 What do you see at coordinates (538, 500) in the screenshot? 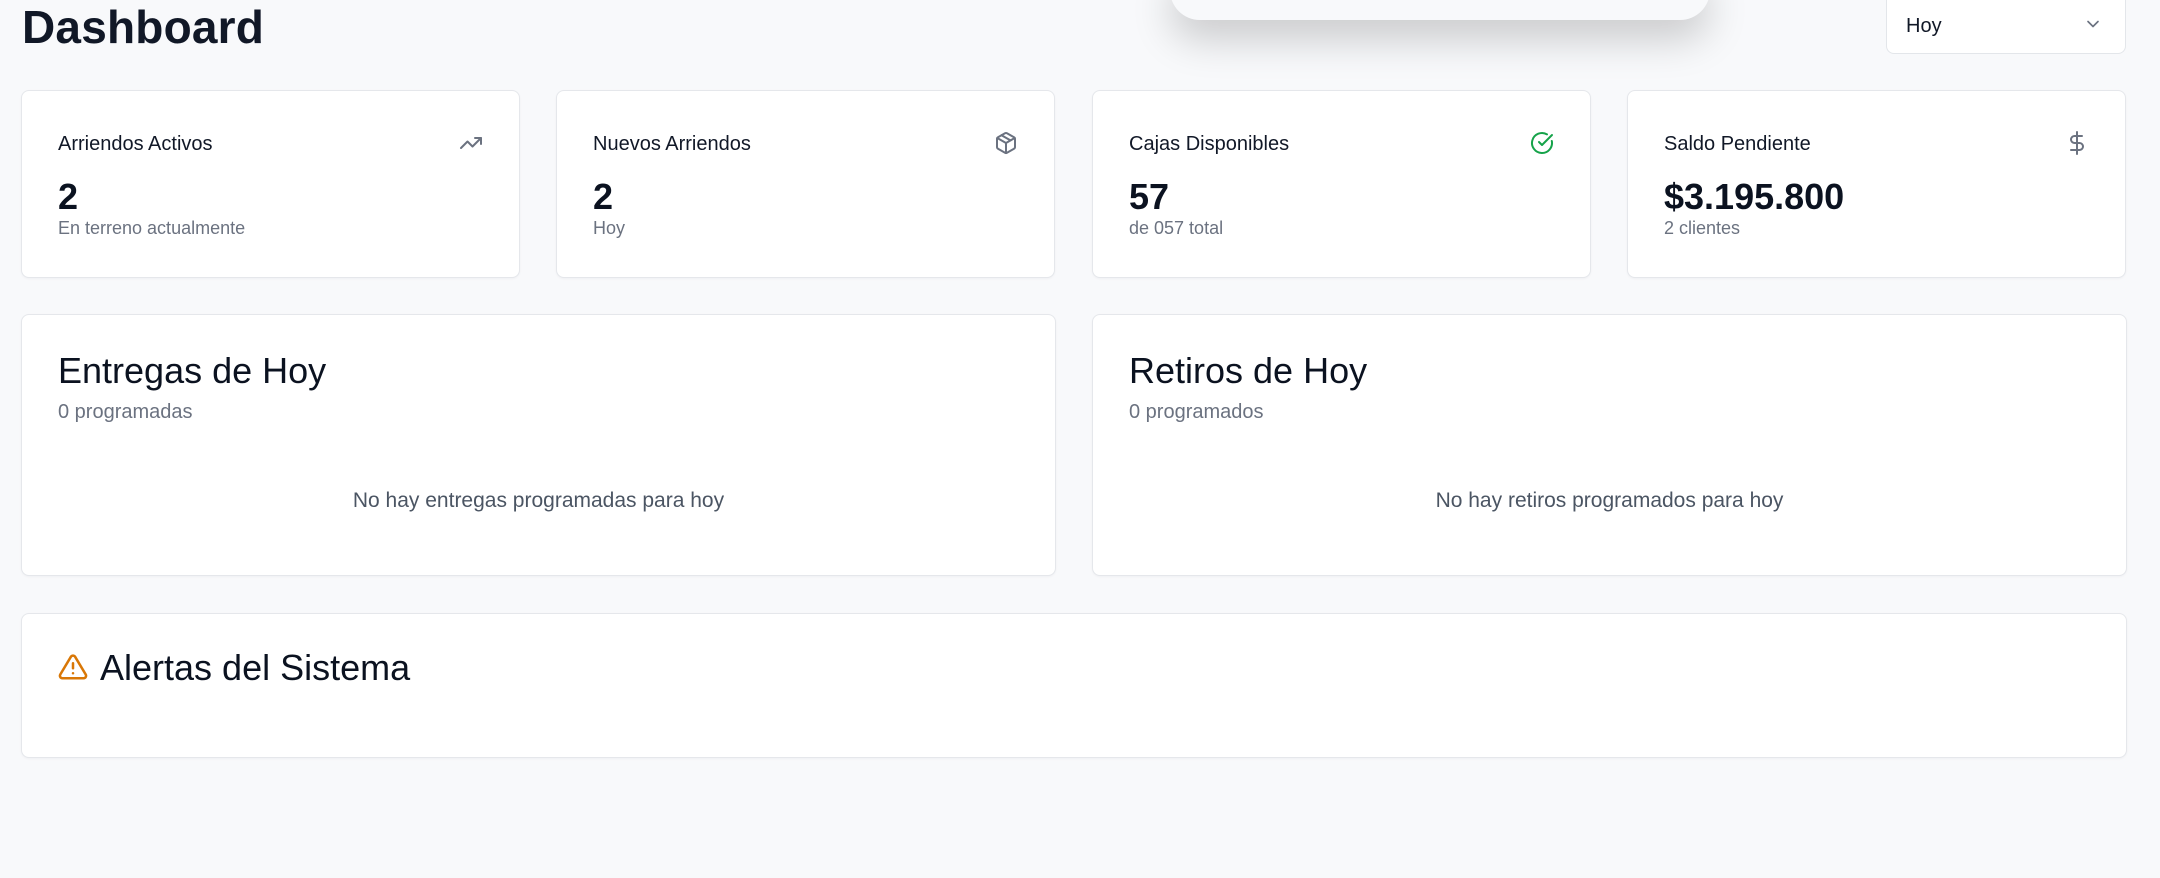
I see `empty-state-message: No hay entregas programadas para hoy` at bounding box center [538, 500].